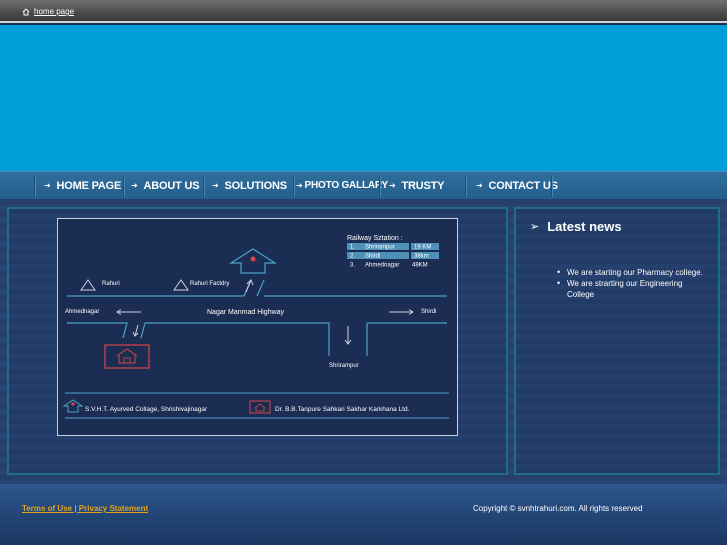 This screenshot has width=727, height=545. What do you see at coordinates (421, 257) in the screenshot?
I see `station-dist: 38km` at bounding box center [421, 257].